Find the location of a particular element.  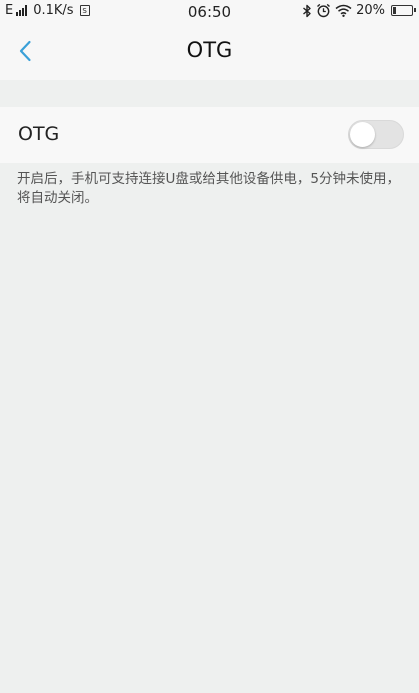

wifi-icon is located at coordinates (343, 10).